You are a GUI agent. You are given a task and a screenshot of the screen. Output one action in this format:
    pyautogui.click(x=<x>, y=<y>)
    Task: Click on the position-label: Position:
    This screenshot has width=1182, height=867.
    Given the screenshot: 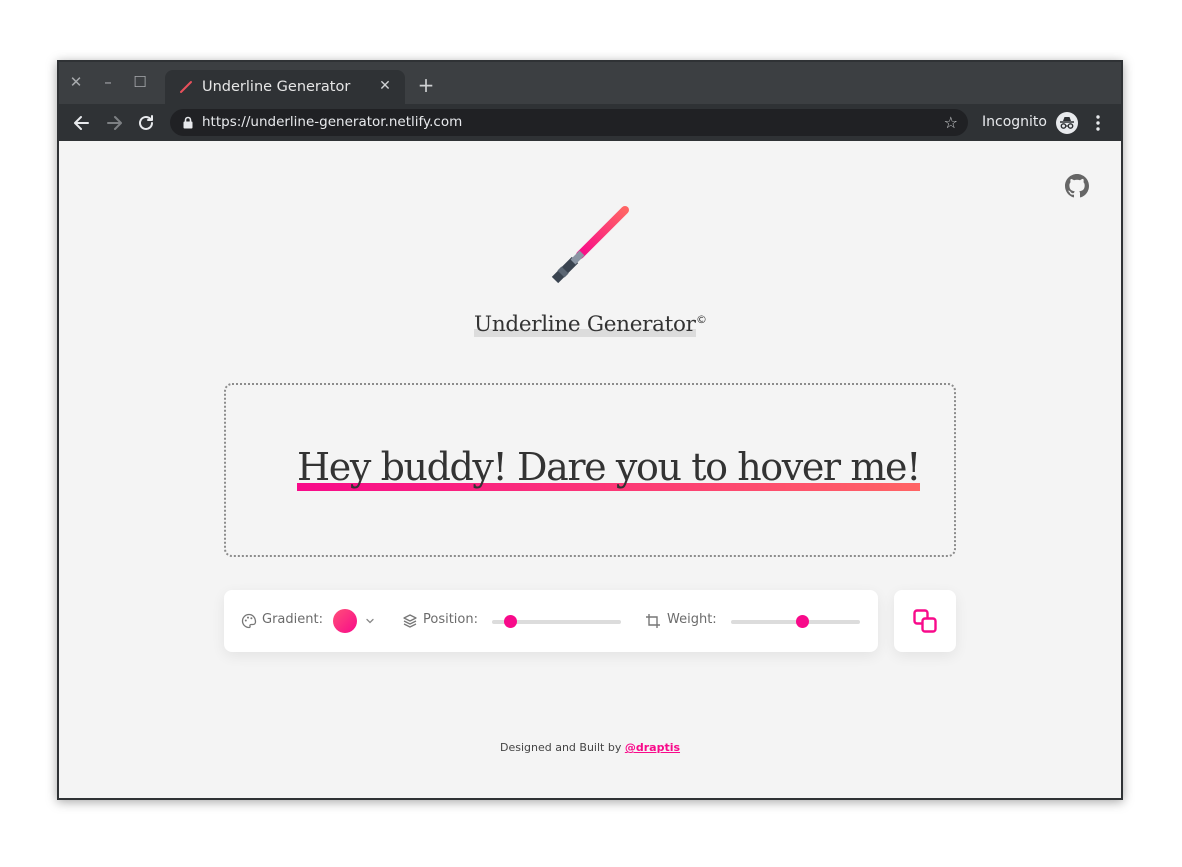 What is the action you would take?
    pyautogui.click(x=450, y=619)
    